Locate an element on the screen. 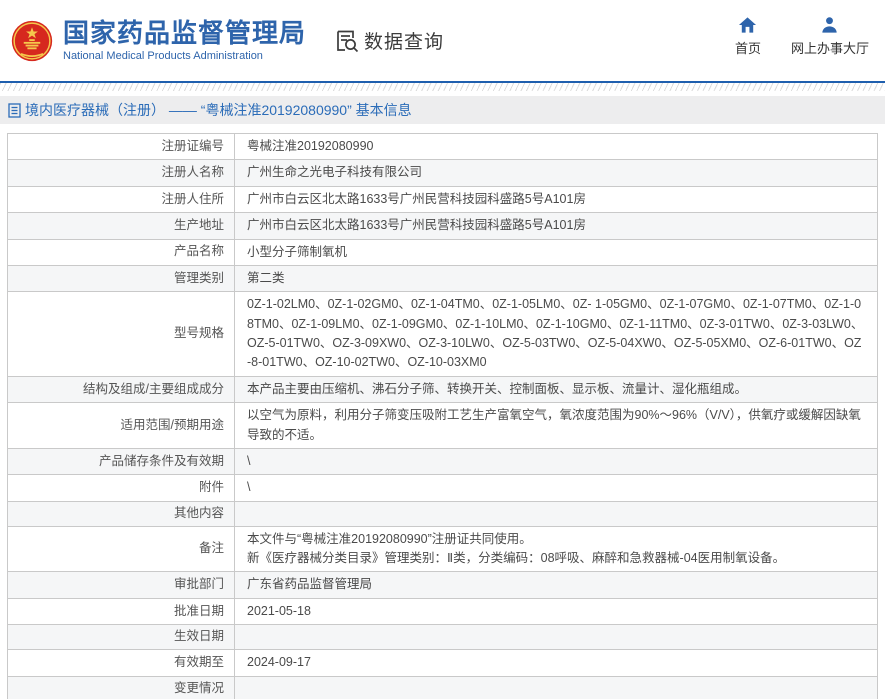 The image size is (885, 699). field-label: 注册人名称 is located at coordinates (121, 173).